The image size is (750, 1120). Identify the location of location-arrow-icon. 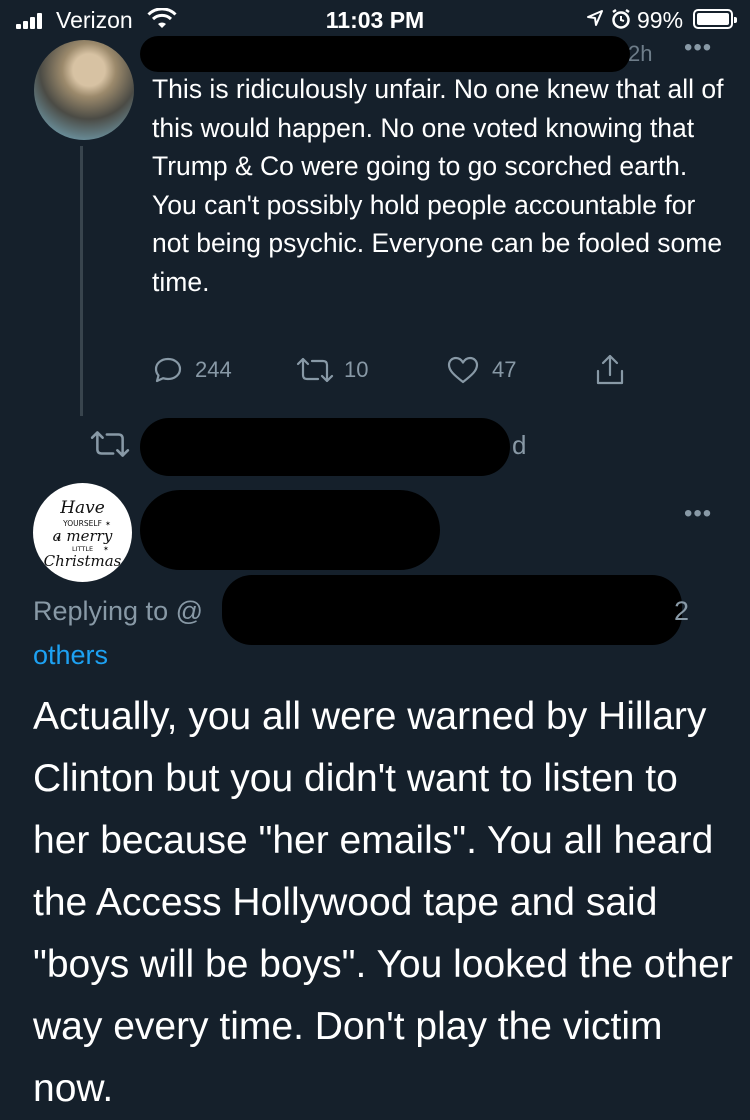
(595, 18).